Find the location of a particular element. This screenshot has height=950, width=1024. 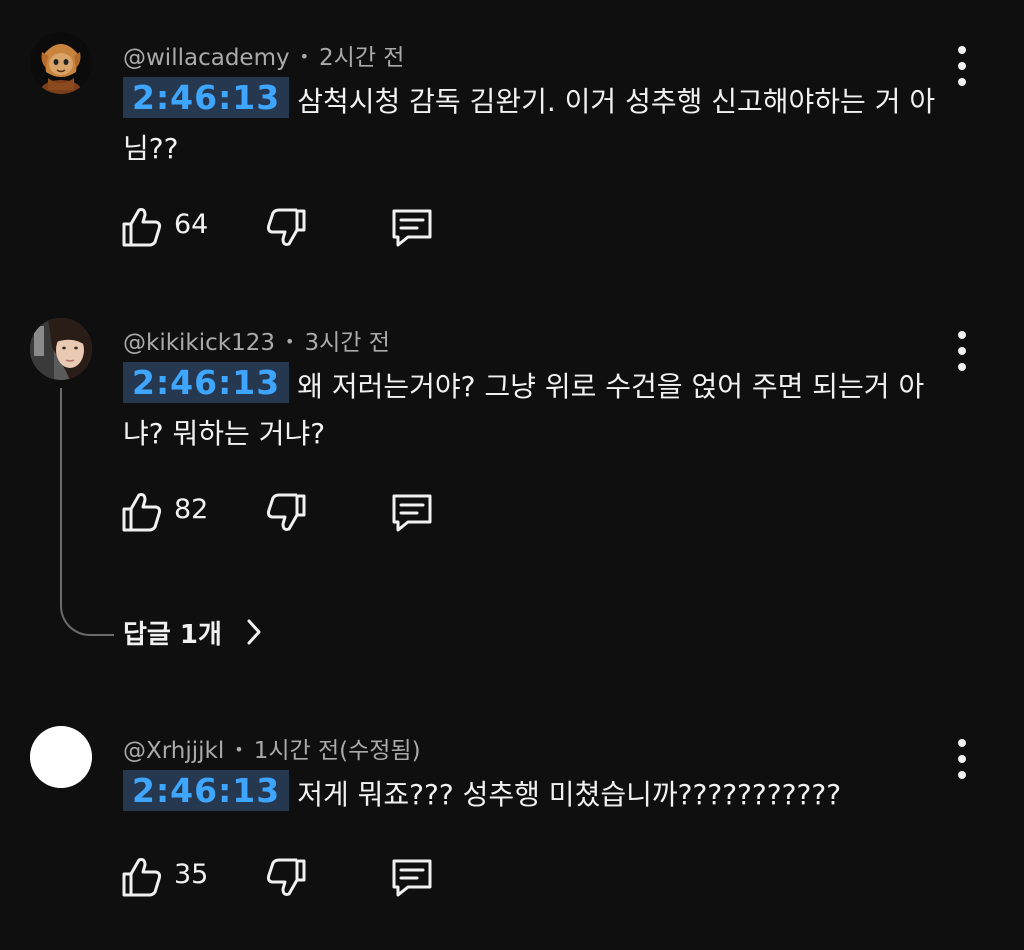

comment-body: 2:46:13 삼척시청 감독 김완기. 이거 성추행 신고해야하는 거 아님?? is located at coordinates (538, 124).